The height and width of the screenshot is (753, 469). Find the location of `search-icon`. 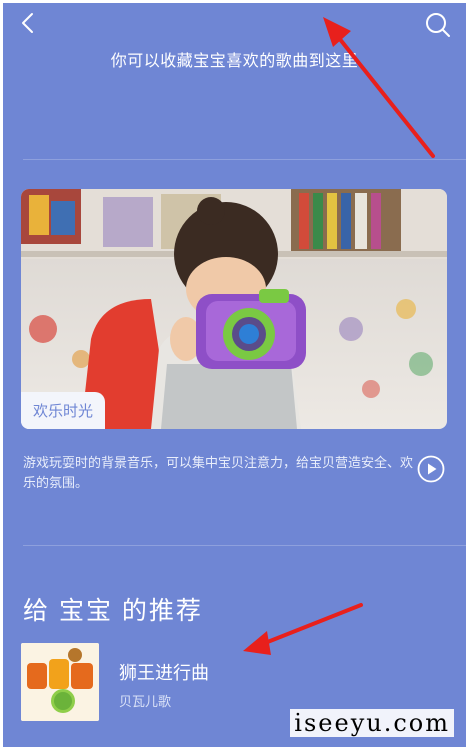

search-icon is located at coordinates (438, 25).